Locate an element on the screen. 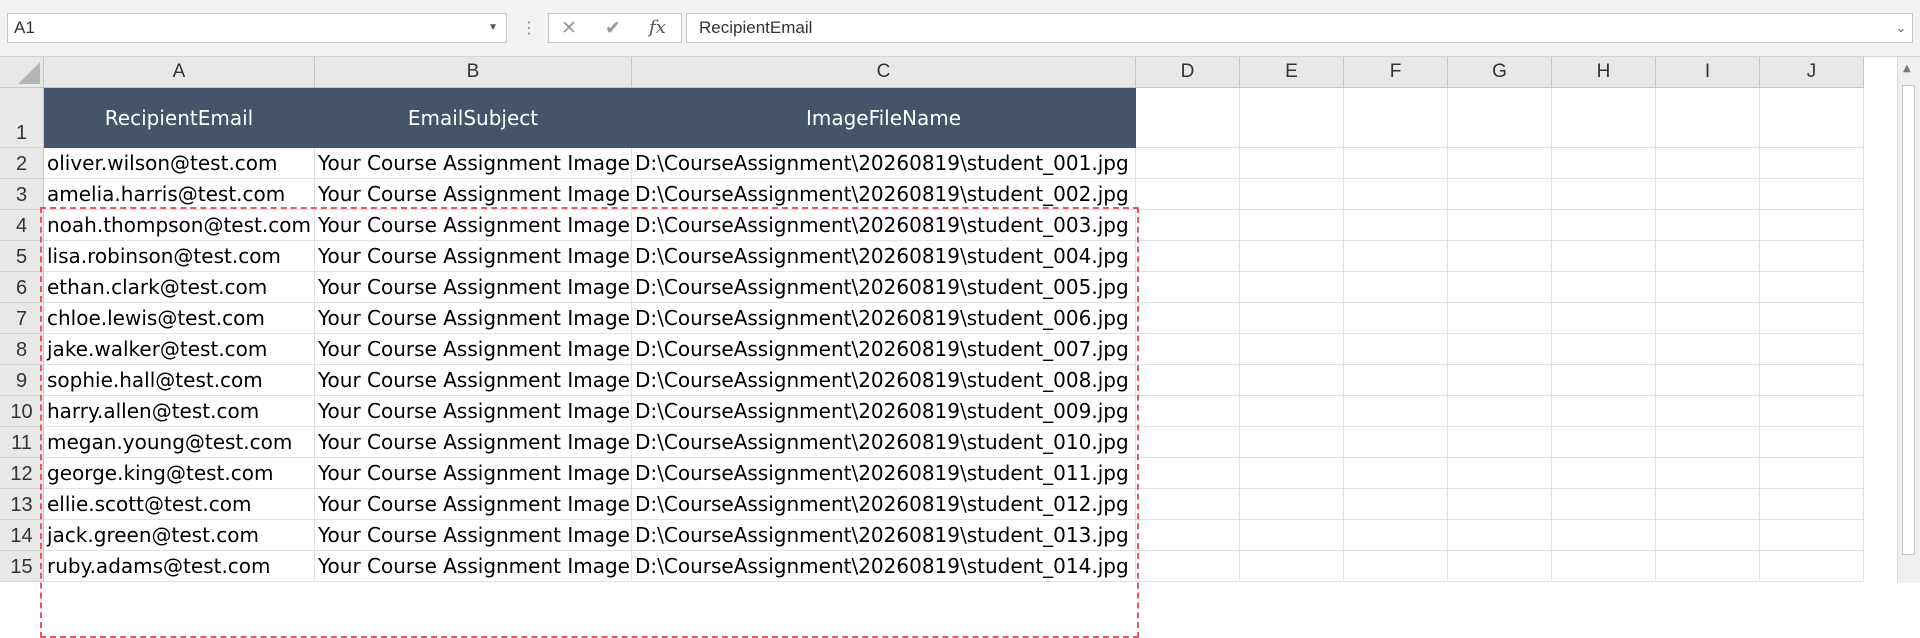 The width and height of the screenshot is (1920, 638). table-header-cell: RecipientEmail is located at coordinates (179, 118).